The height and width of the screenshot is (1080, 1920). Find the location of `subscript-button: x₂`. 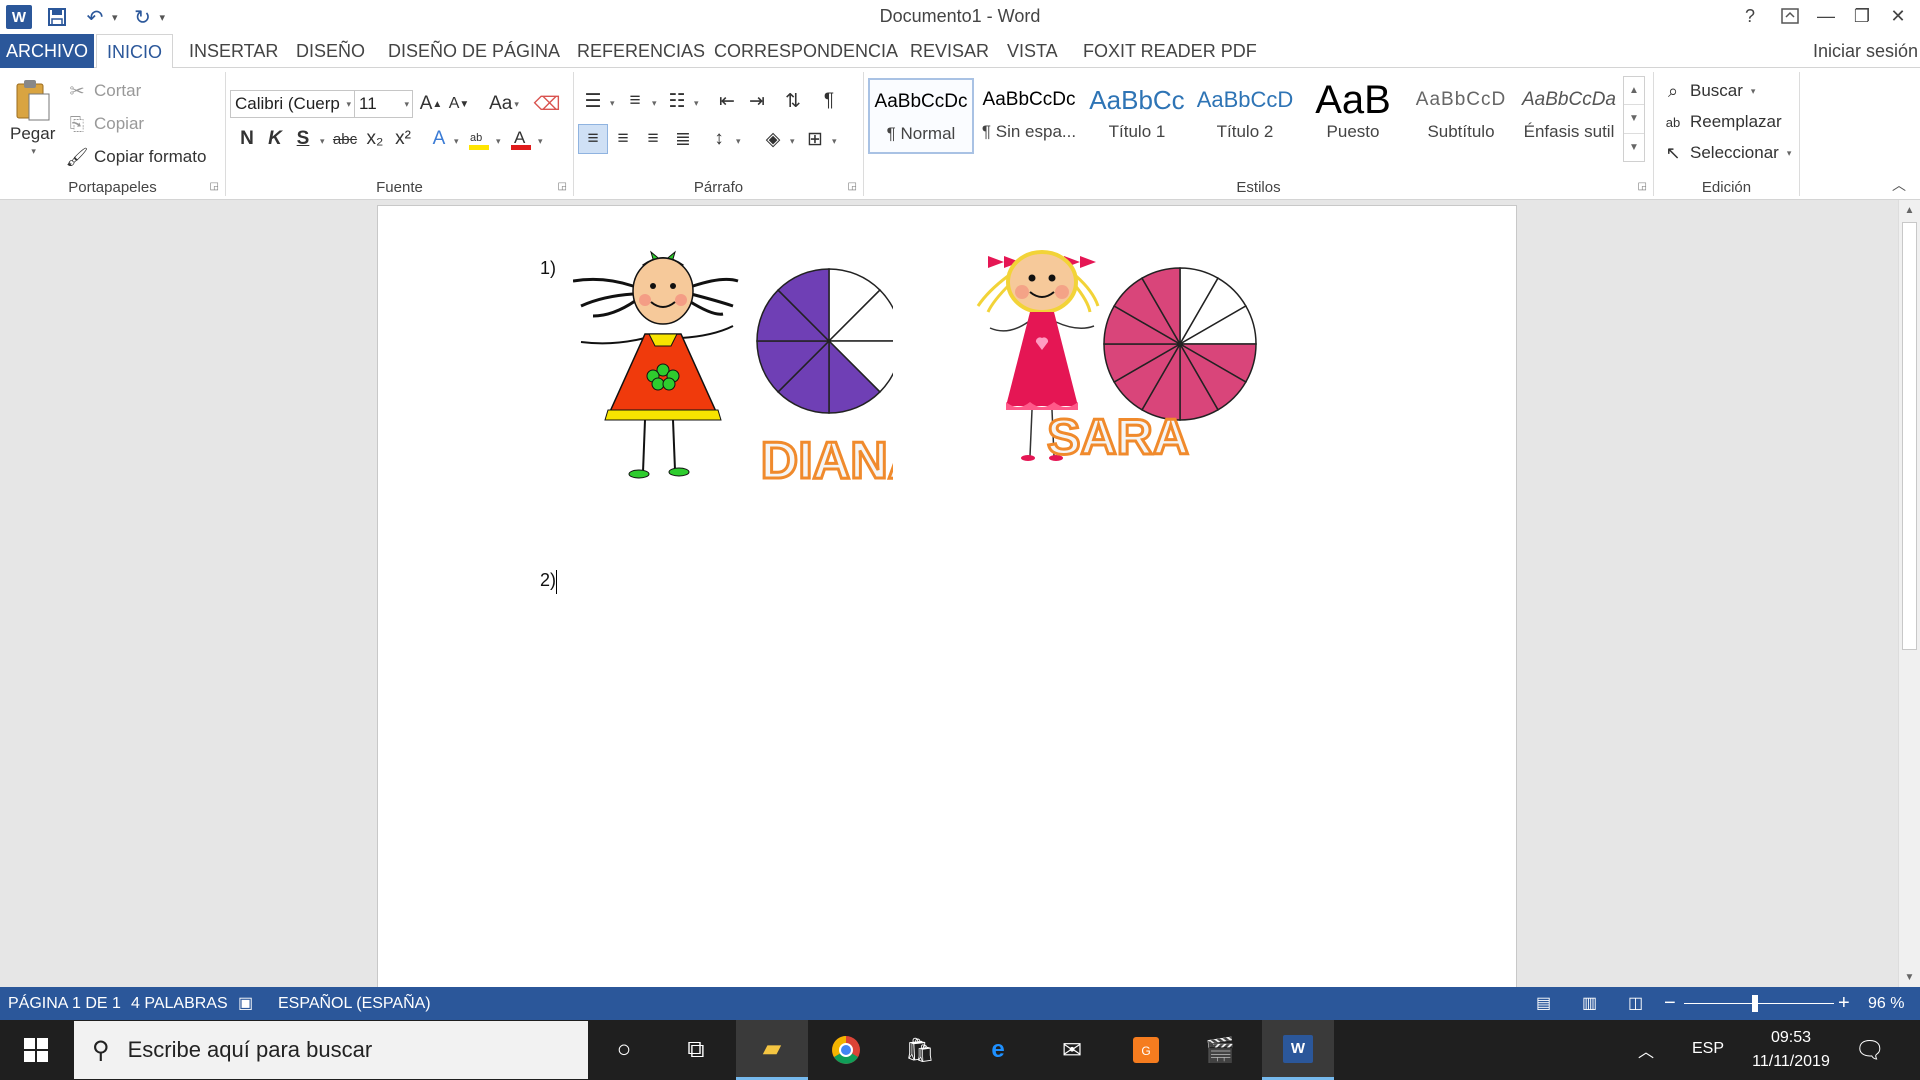

subscript-button: x₂ is located at coordinates (375, 139).